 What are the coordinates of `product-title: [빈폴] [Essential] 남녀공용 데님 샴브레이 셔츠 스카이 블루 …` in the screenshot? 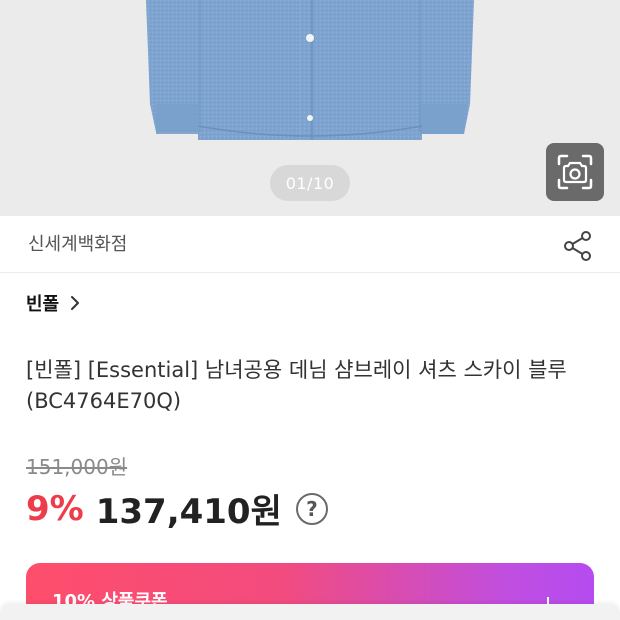 It's located at (296, 385).